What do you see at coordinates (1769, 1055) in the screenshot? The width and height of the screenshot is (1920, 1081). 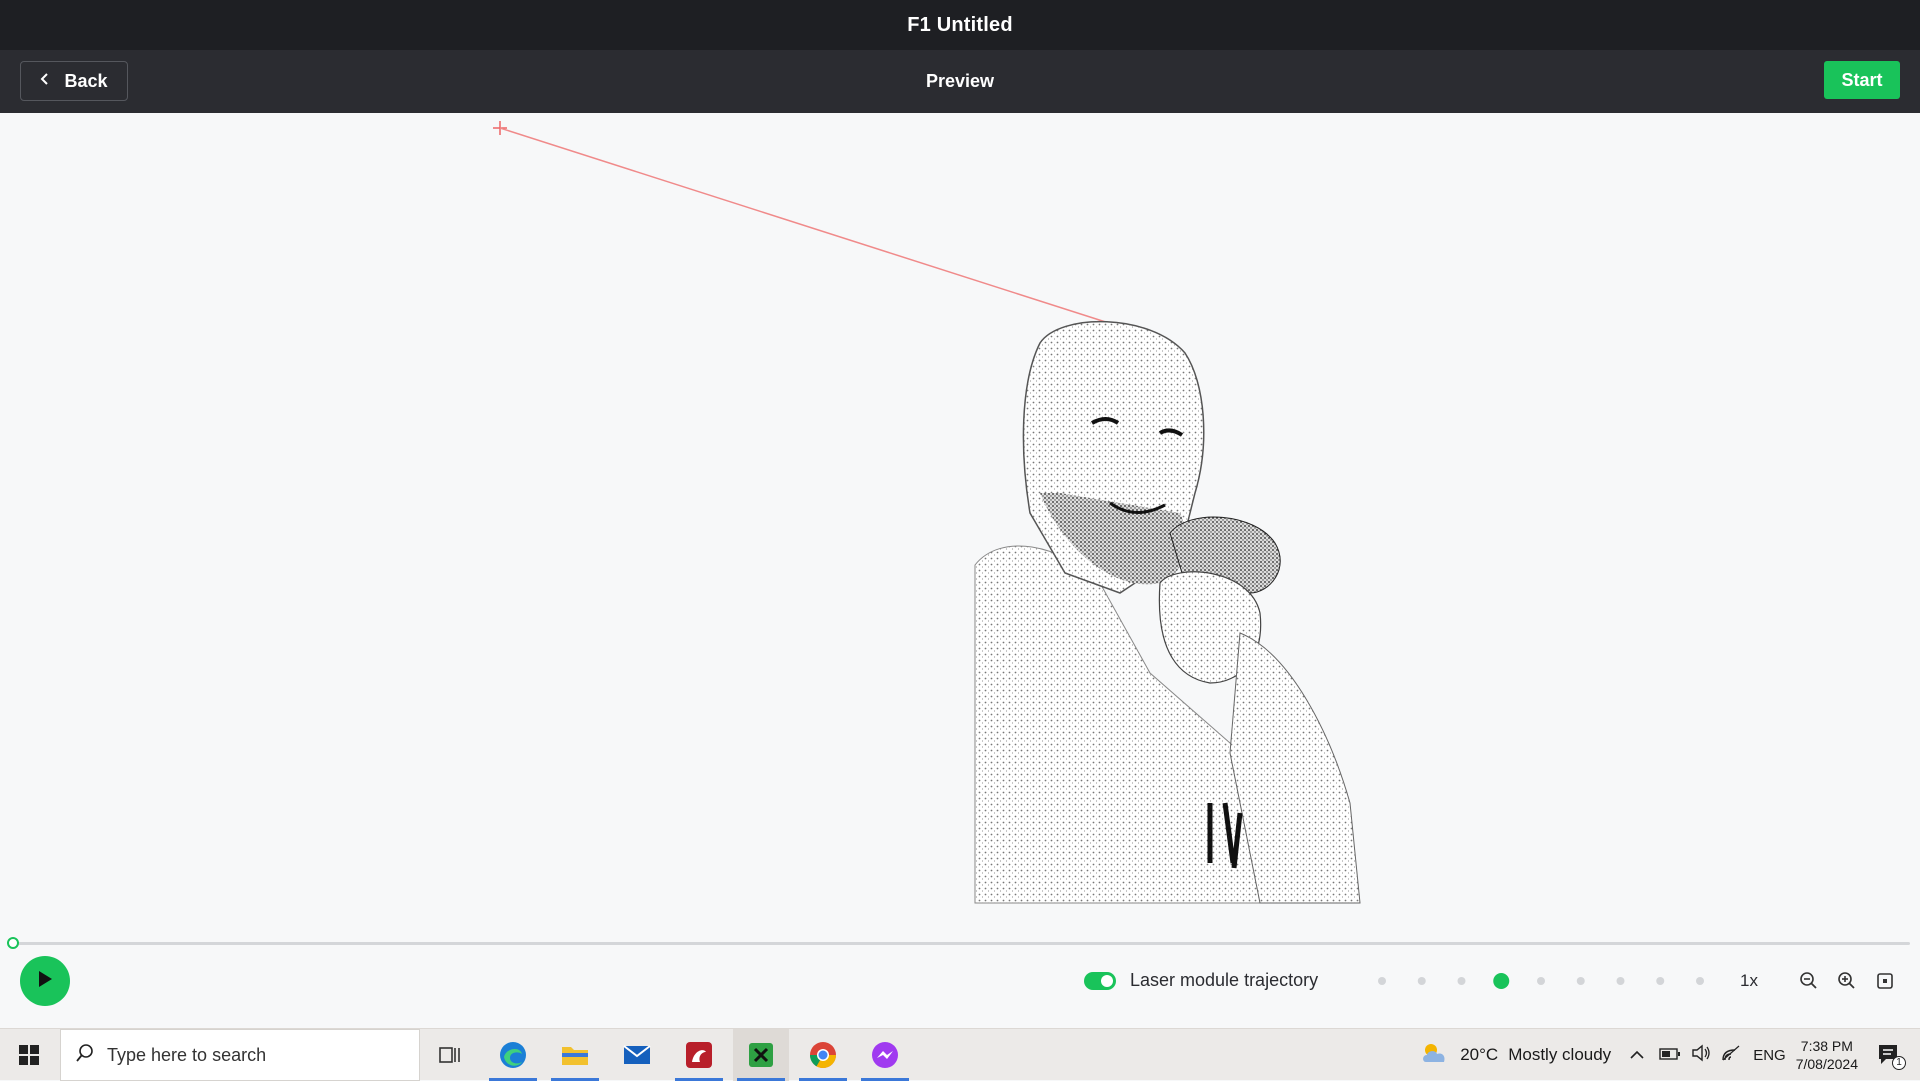 I see `language-indicator: ENG` at bounding box center [1769, 1055].